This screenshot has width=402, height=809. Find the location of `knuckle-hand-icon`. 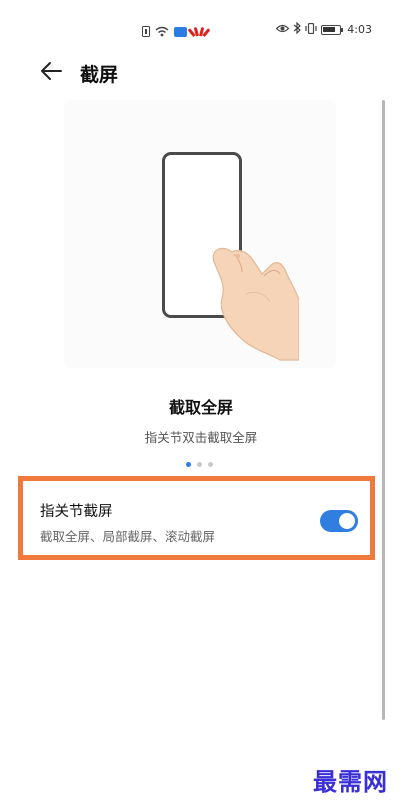

knuckle-hand-icon is located at coordinates (252, 300).